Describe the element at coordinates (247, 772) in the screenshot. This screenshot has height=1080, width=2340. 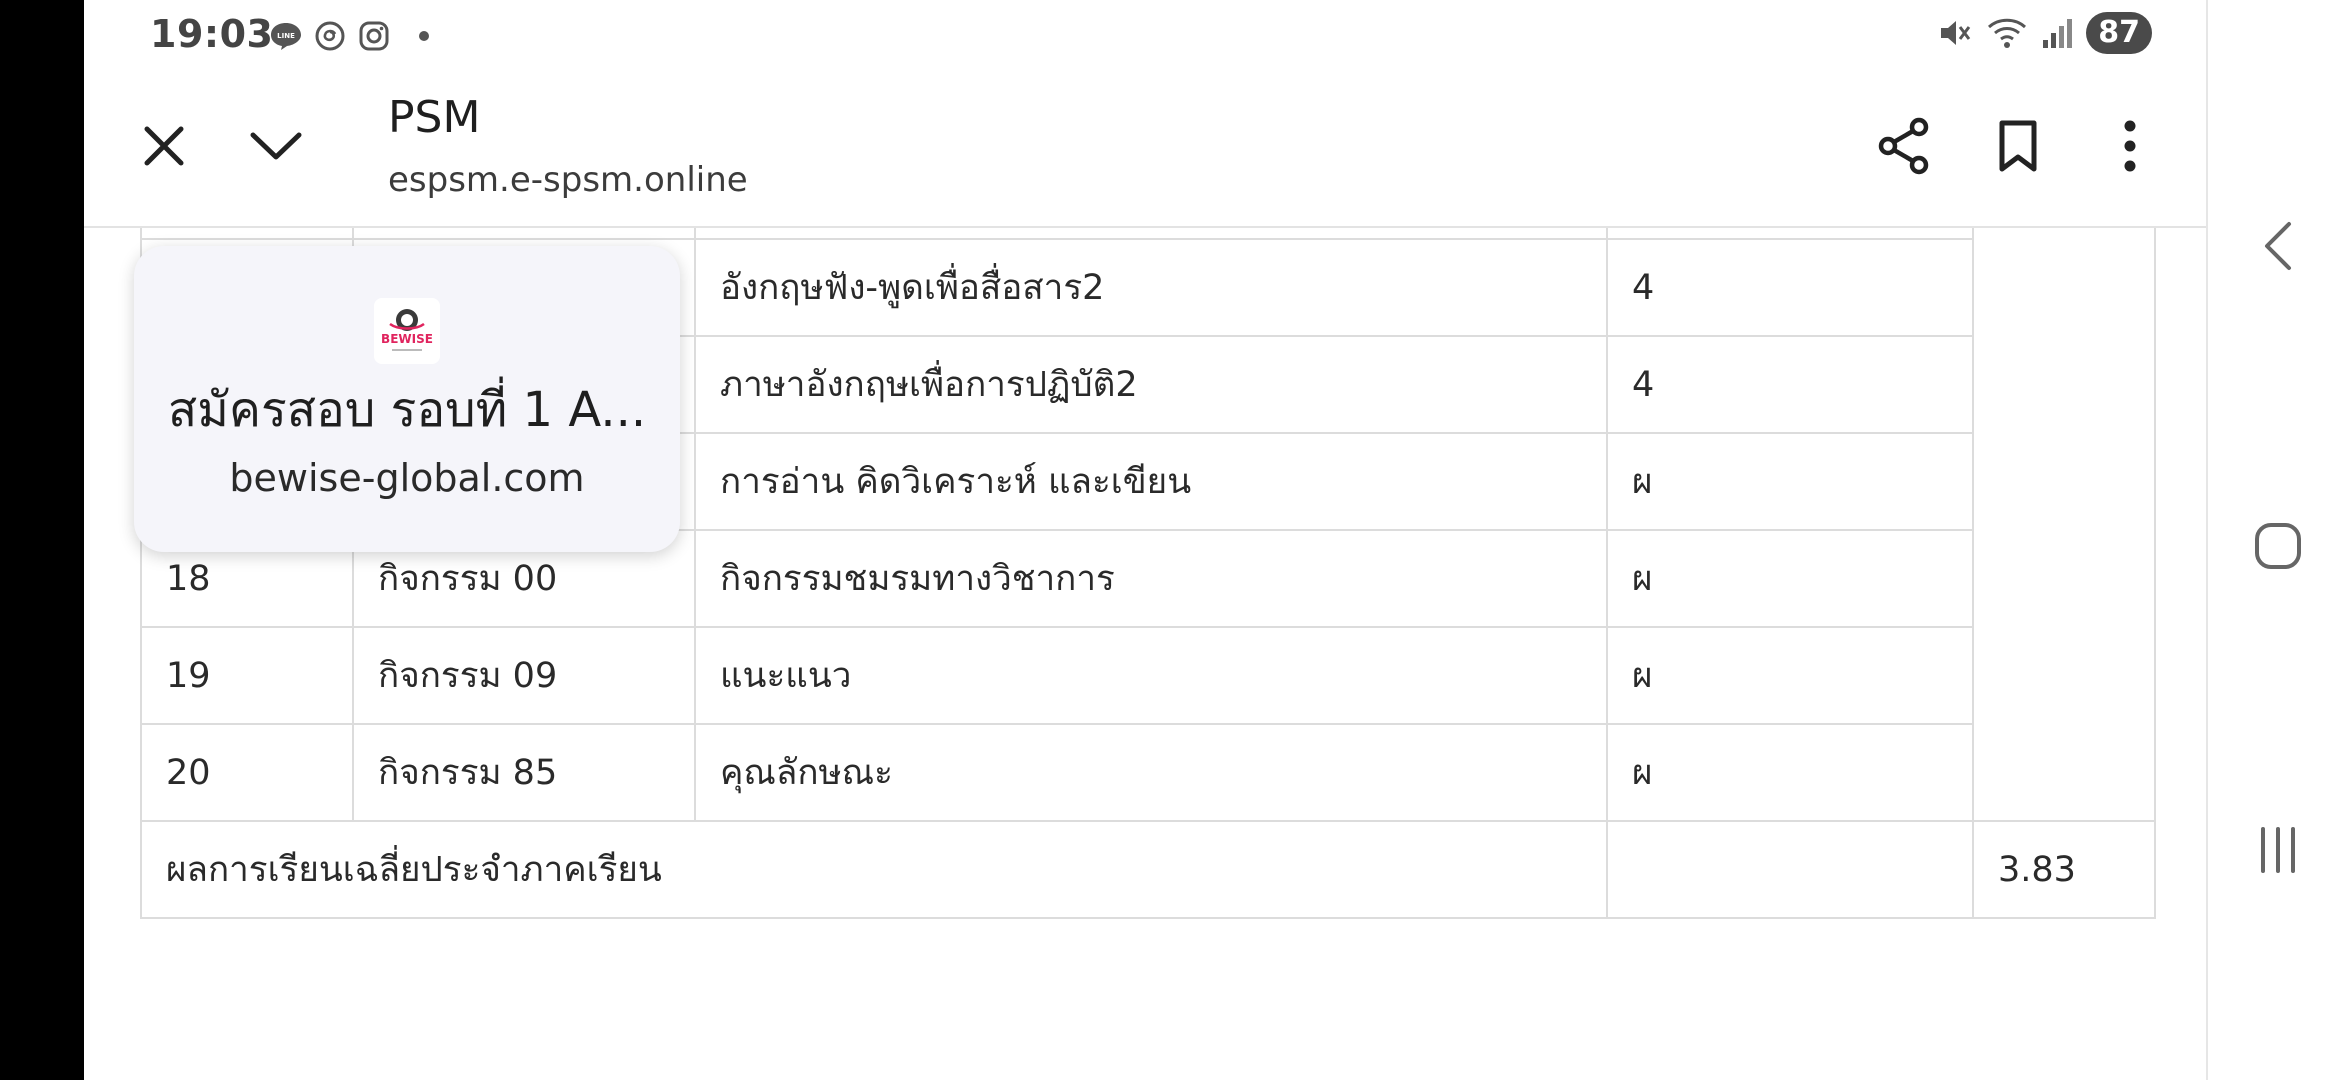
I see `row-number: 20` at that location.